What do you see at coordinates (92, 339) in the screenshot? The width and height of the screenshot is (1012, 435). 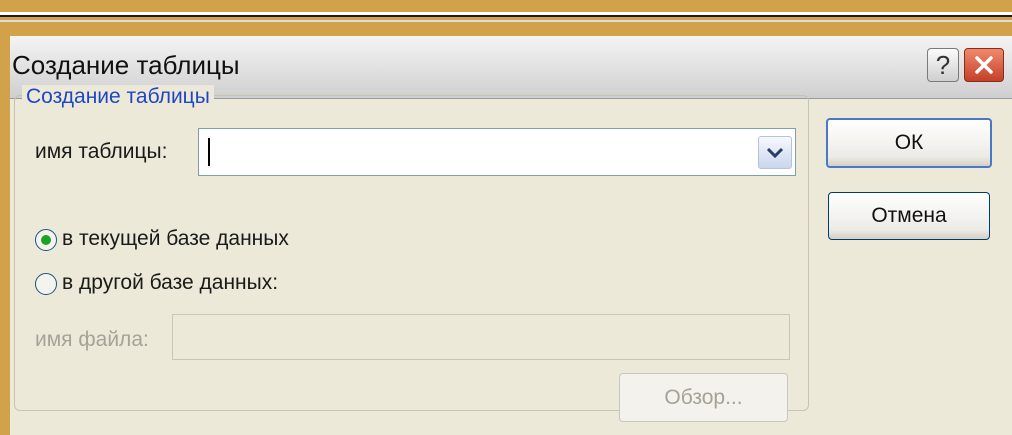 I see `file-name-label: имя файла:` at bounding box center [92, 339].